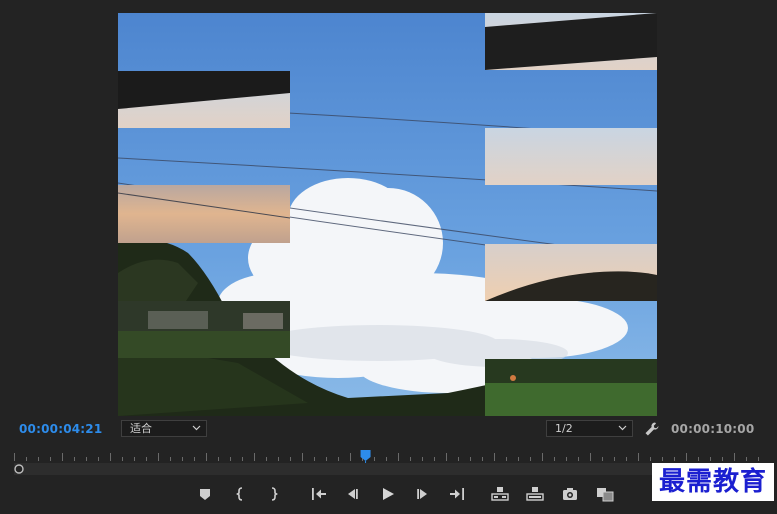 Image resolution: width=777 pixels, height=514 pixels. Describe the element at coordinates (605, 494) in the screenshot. I see `comparison-view-icon` at that location.